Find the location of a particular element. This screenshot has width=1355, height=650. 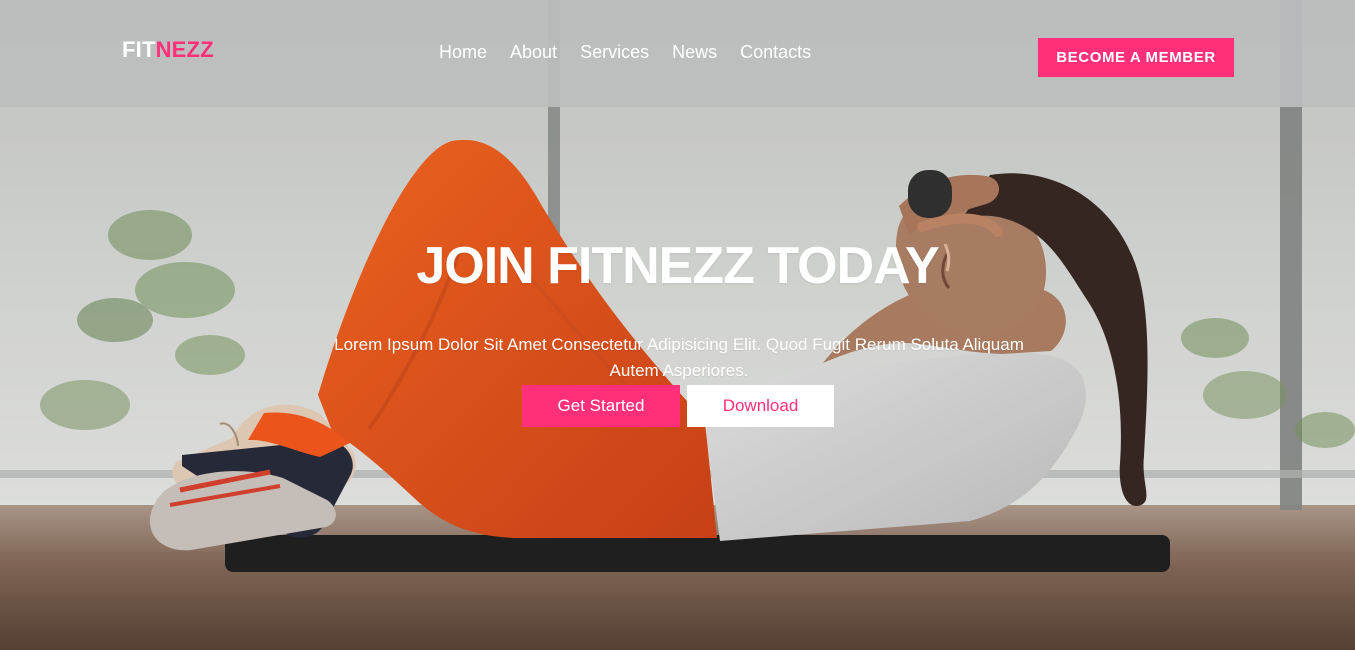

nav-link-services: Services is located at coordinates (614, 52).